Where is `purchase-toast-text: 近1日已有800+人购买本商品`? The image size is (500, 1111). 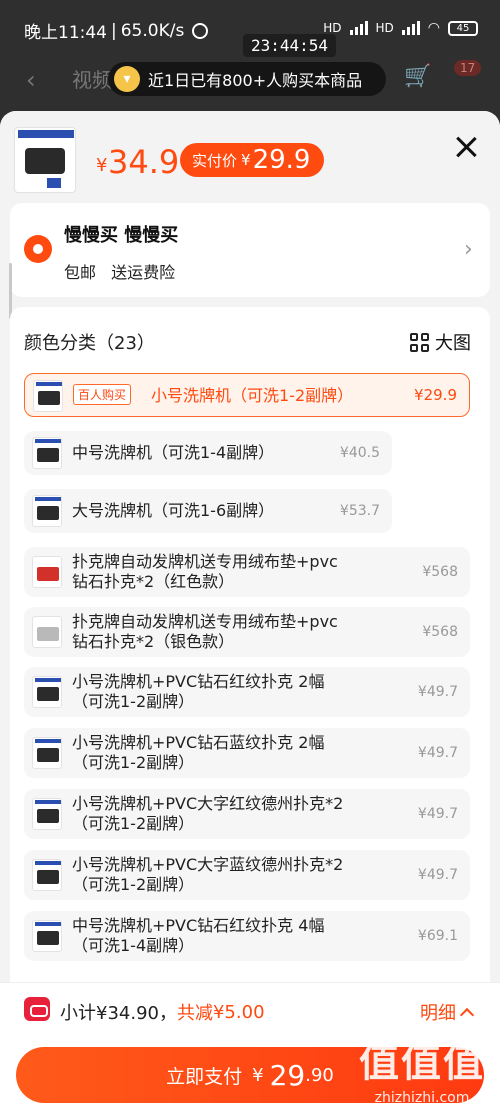
purchase-toast-text: 近1日已有800+人购买本商品 is located at coordinates (255, 80).